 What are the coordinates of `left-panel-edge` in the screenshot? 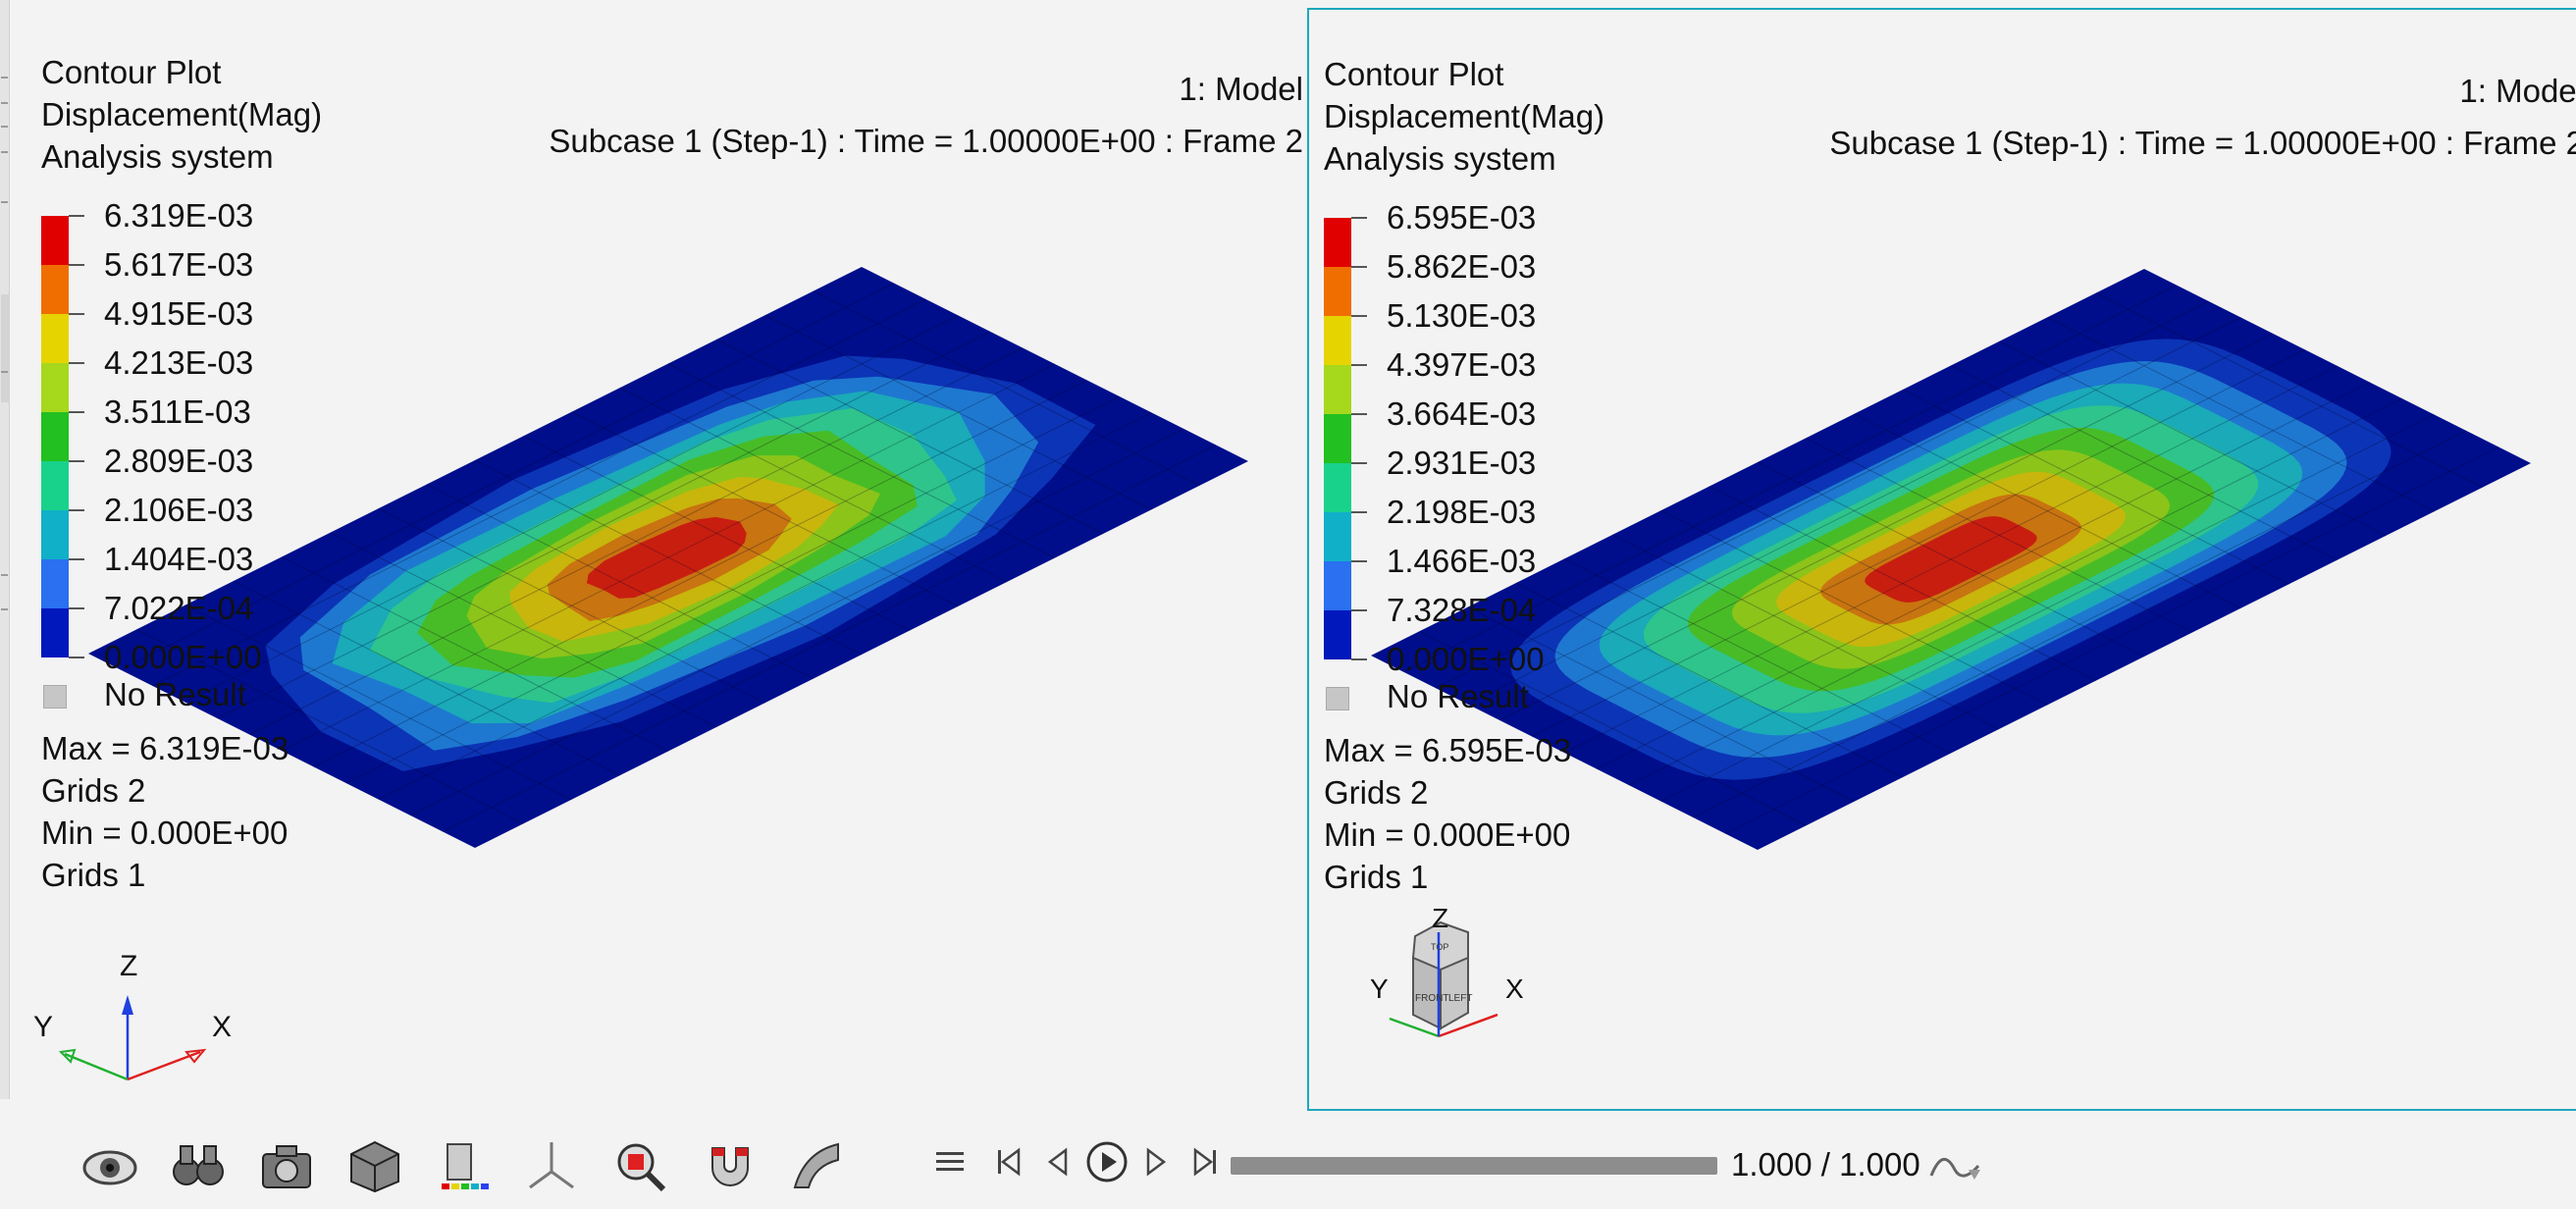 It's located at (5, 549).